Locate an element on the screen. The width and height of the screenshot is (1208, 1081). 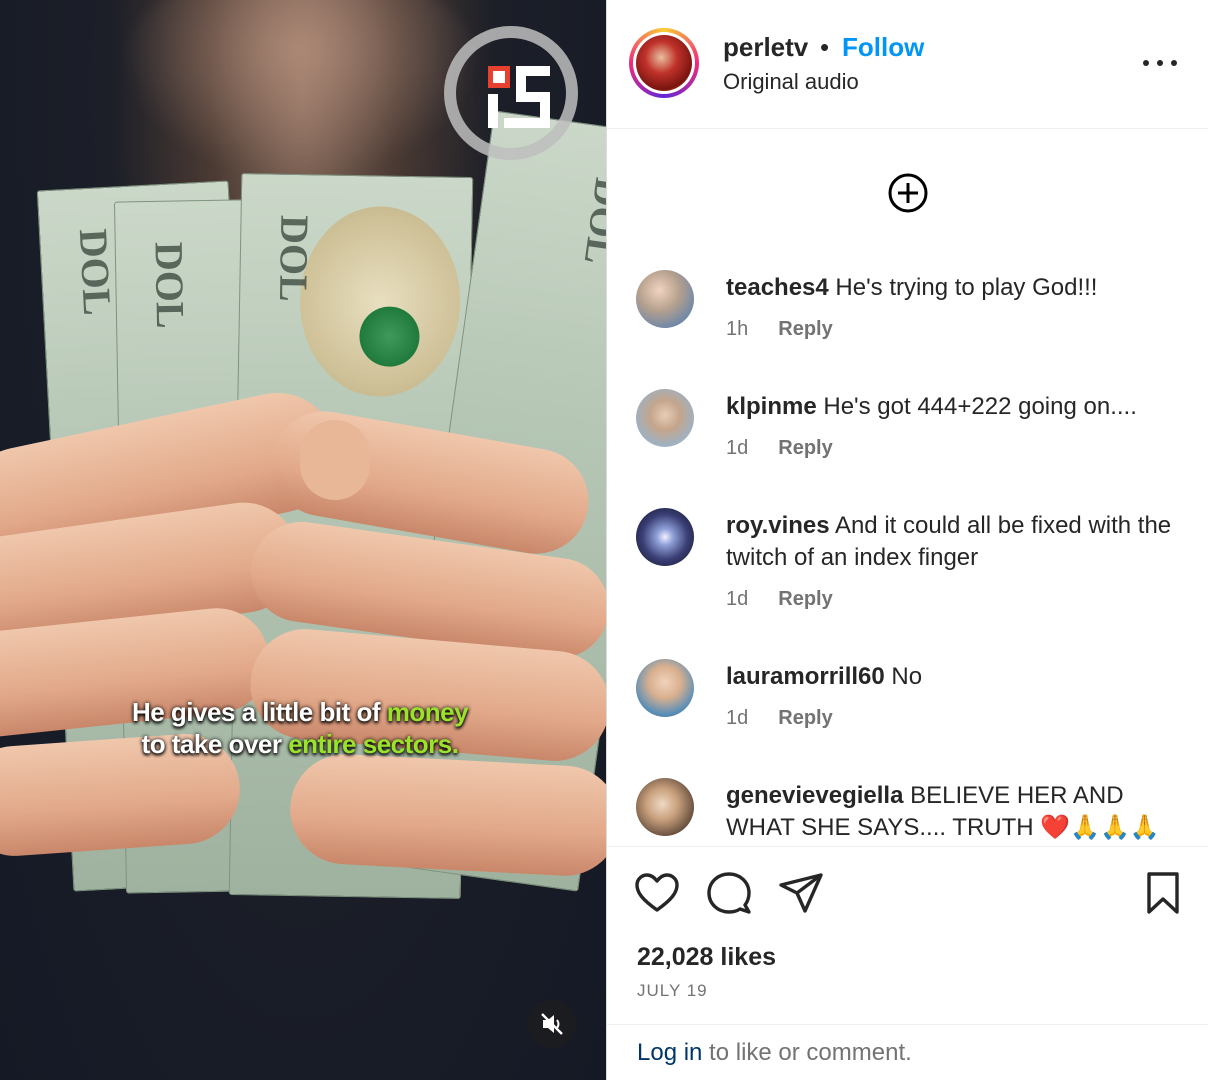
audio-label: Original audio is located at coordinates (791, 82).